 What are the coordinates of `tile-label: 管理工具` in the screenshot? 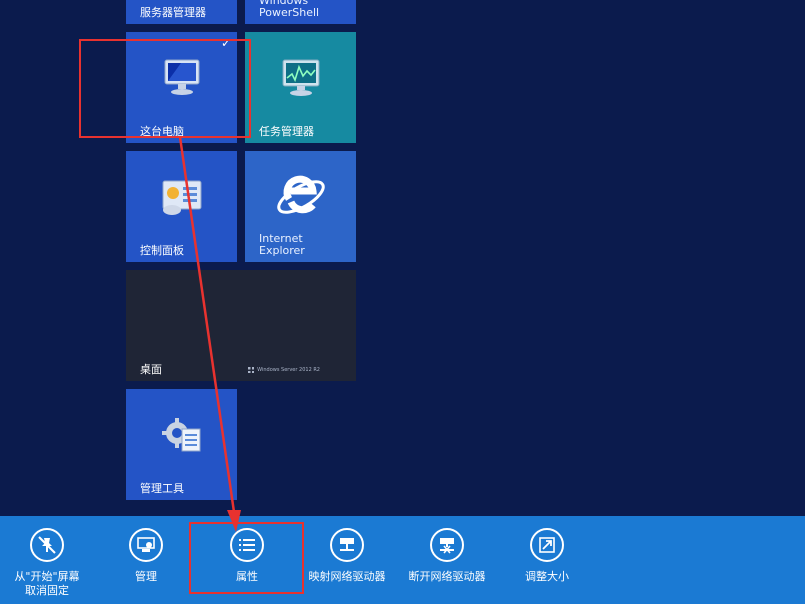 It's located at (162, 488).